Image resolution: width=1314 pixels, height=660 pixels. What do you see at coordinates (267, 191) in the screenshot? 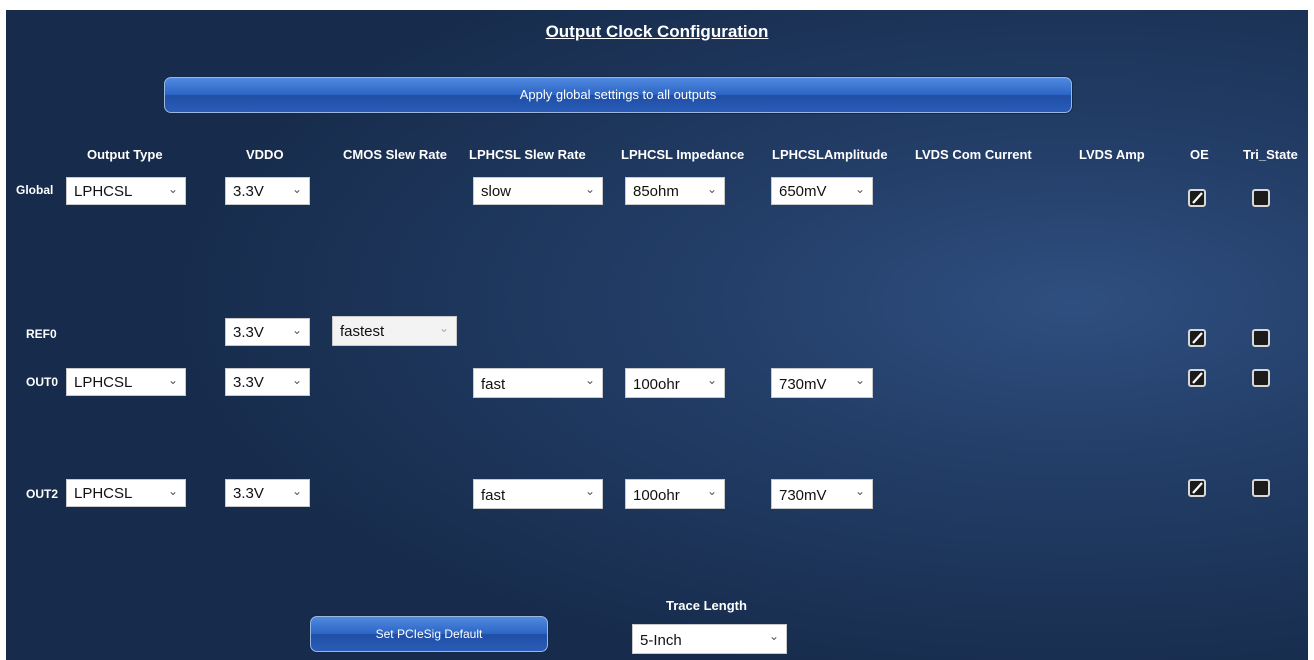
I see `global-vddo-select: 3.3V ⌄` at bounding box center [267, 191].